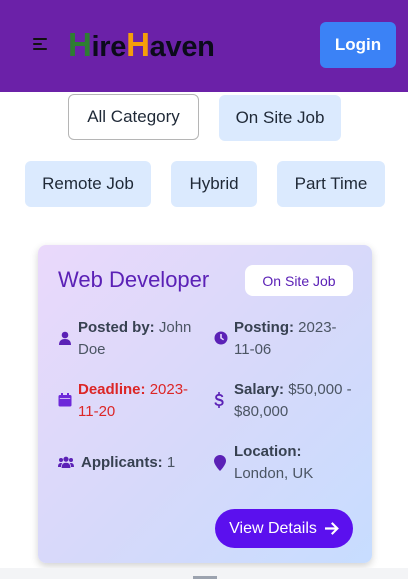 Image resolution: width=408 pixels, height=579 pixels. I want to click on location-value: London, UK, so click(274, 473).